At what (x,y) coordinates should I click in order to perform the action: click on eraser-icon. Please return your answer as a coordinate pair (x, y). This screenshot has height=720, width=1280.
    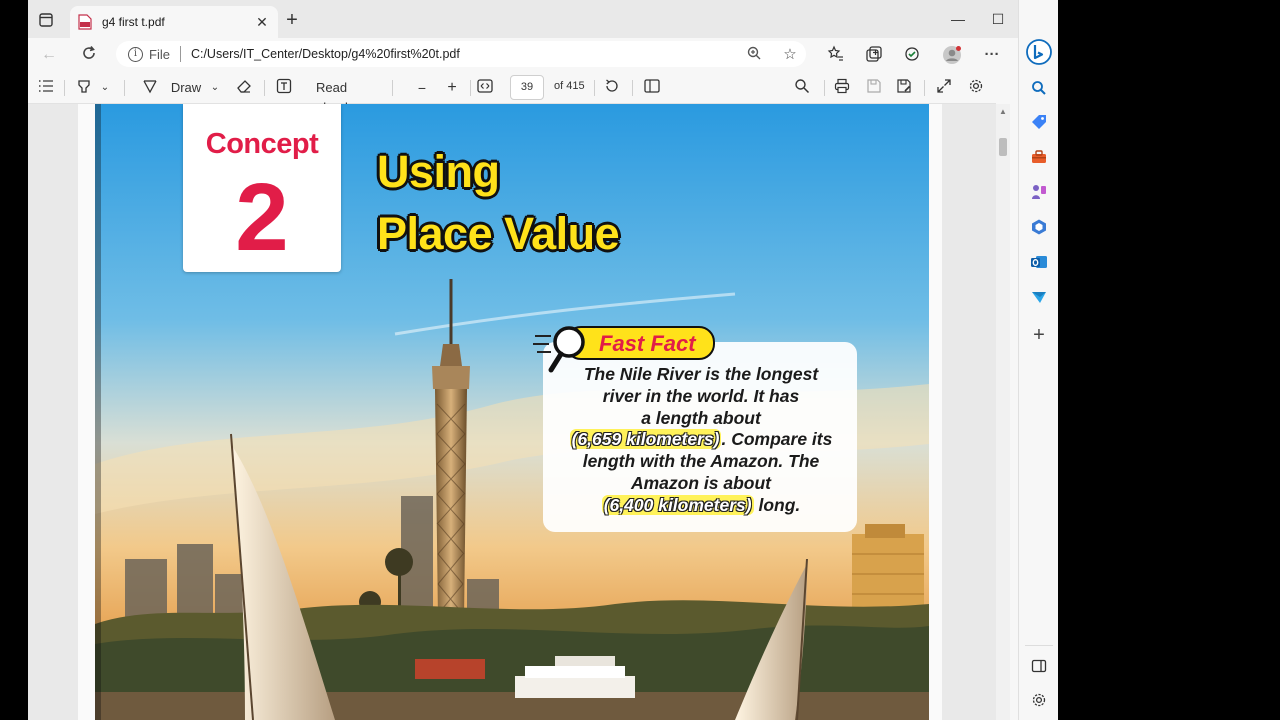
    Looking at the image, I should click on (244, 88).